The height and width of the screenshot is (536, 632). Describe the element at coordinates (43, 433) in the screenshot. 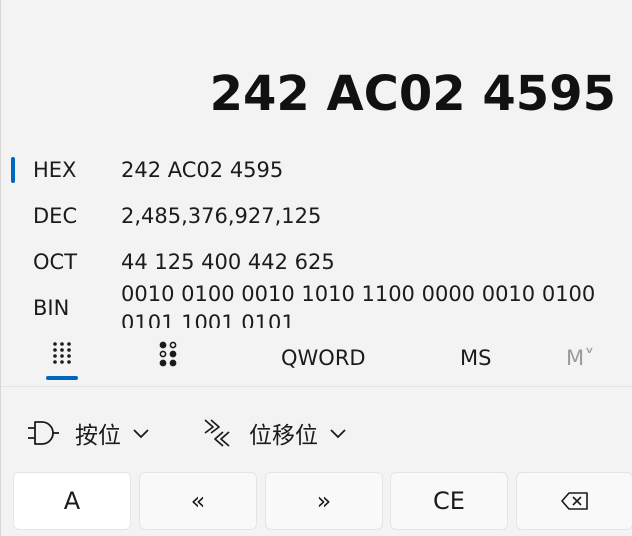

I see `logic-gate-icon` at that location.